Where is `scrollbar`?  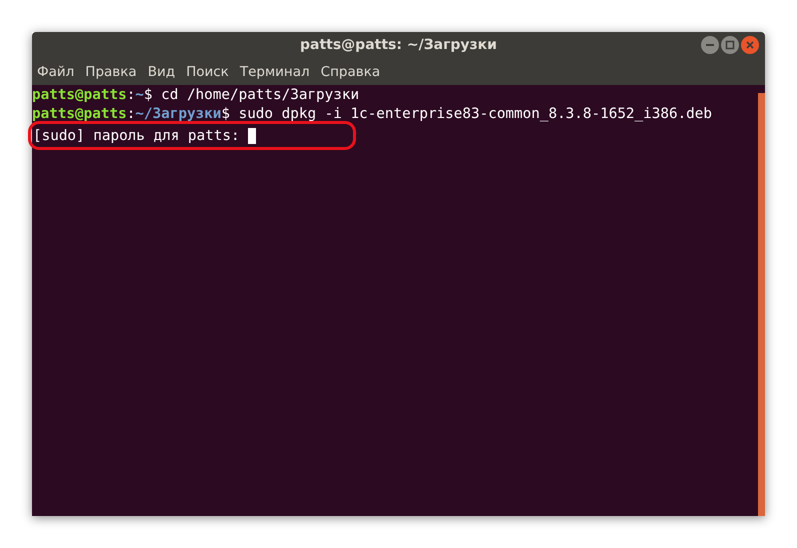
scrollbar is located at coordinates (761, 304).